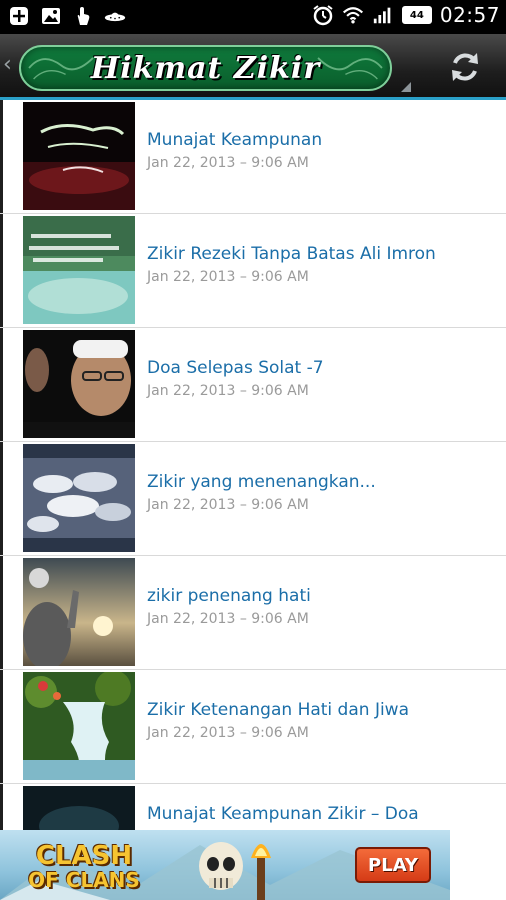 The image size is (506, 900). What do you see at coordinates (322, 596) in the screenshot?
I see `article-title: zikir penenang hati` at bounding box center [322, 596].